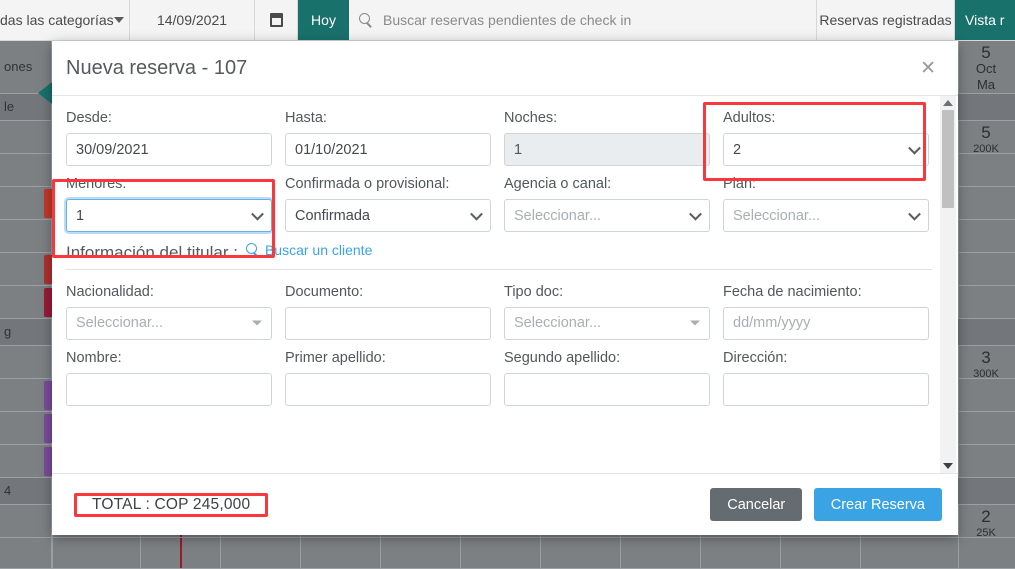 The height and width of the screenshot is (569, 1015). I want to click on field-adultos: Adultos: 2, so click(826, 138).